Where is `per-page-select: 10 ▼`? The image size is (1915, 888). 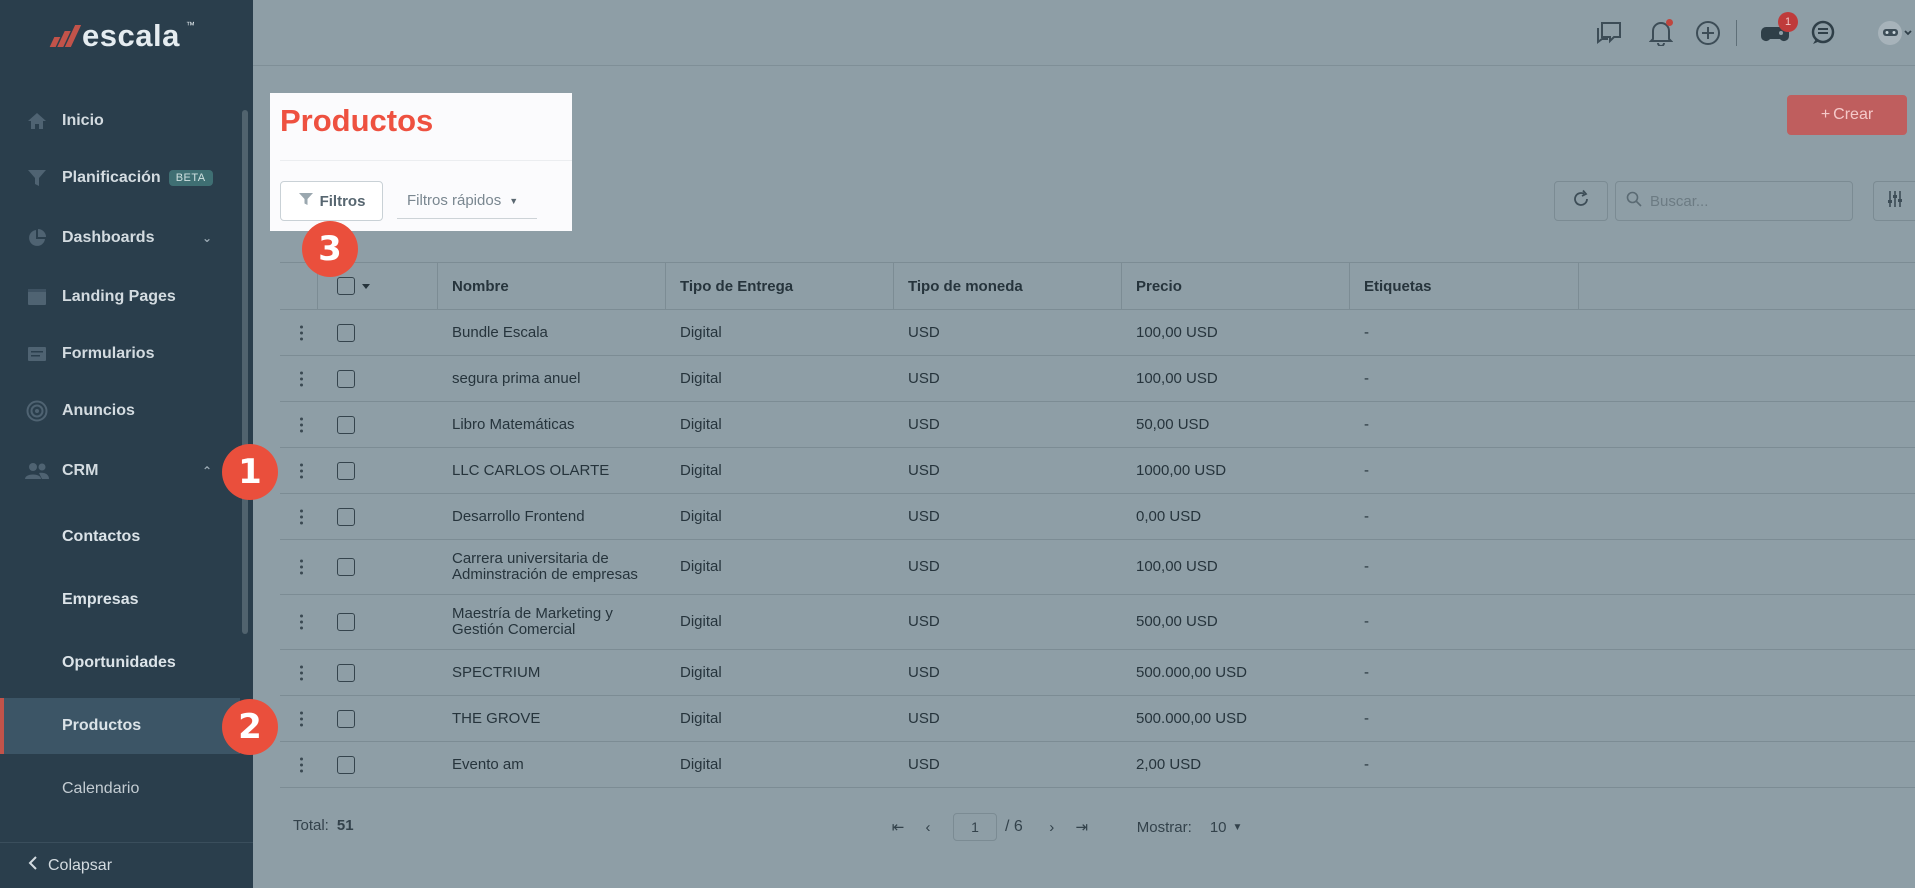
per-page-select: 10 ▼ is located at coordinates (1226, 827).